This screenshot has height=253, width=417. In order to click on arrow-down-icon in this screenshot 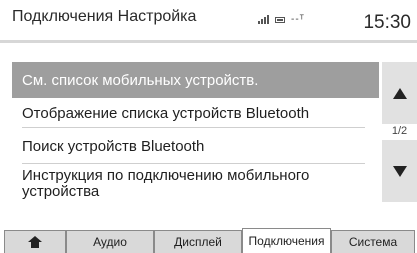, I will do `click(399, 171)`.